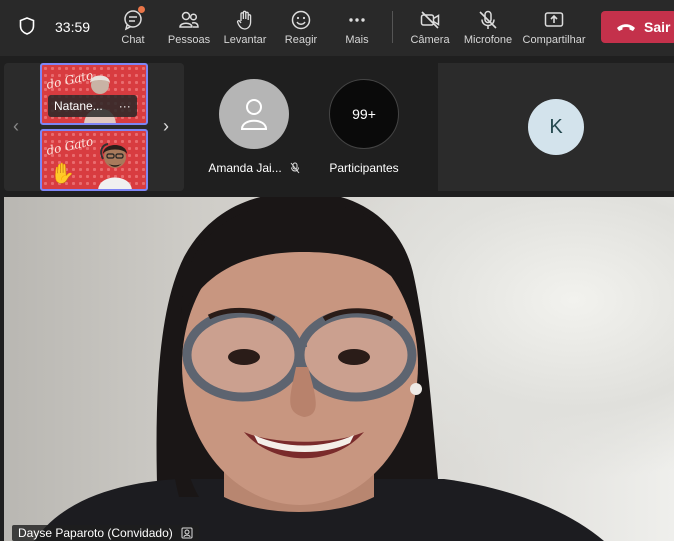  Describe the element at coordinates (488, 40) in the screenshot. I see `microphone-label: Microfone` at that location.